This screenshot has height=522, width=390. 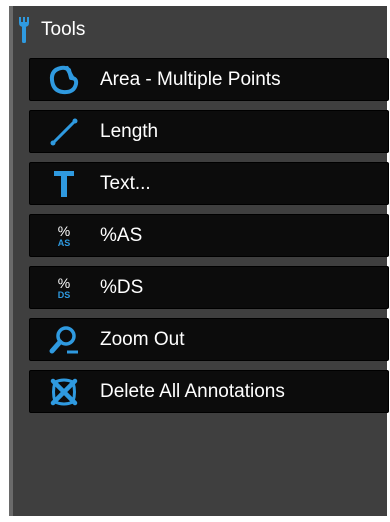 What do you see at coordinates (63, 29) in the screenshot?
I see `panel-title: Tools` at bounding box center [63, 29].